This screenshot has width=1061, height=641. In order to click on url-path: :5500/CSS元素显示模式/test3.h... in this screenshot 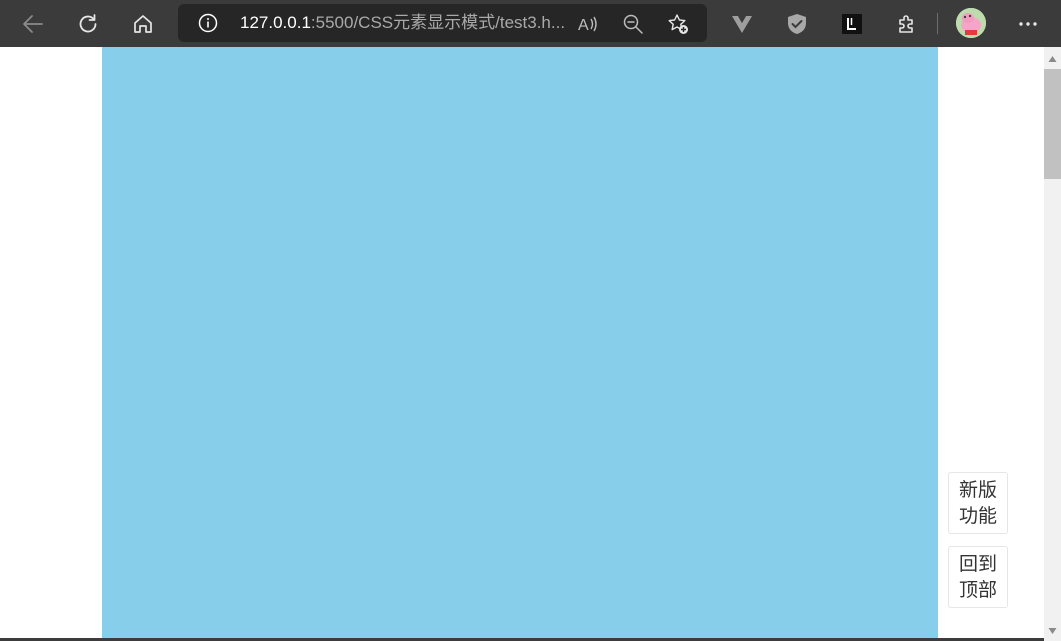, I will do `click(438, 22)`.